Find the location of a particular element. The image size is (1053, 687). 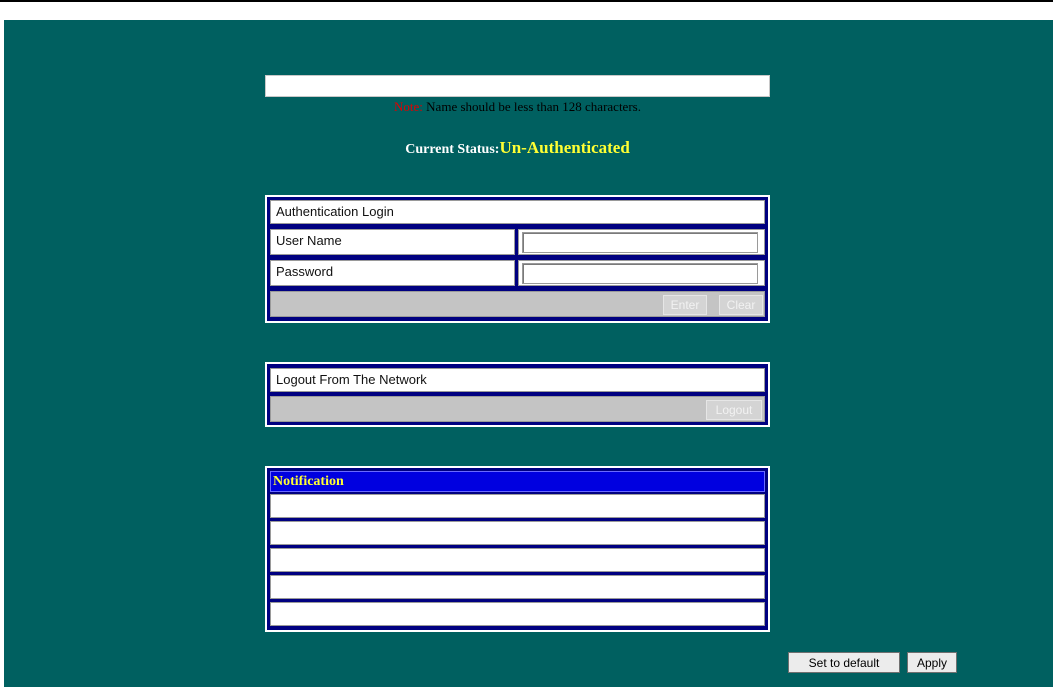

password-input is located at coordinates (640, 273).